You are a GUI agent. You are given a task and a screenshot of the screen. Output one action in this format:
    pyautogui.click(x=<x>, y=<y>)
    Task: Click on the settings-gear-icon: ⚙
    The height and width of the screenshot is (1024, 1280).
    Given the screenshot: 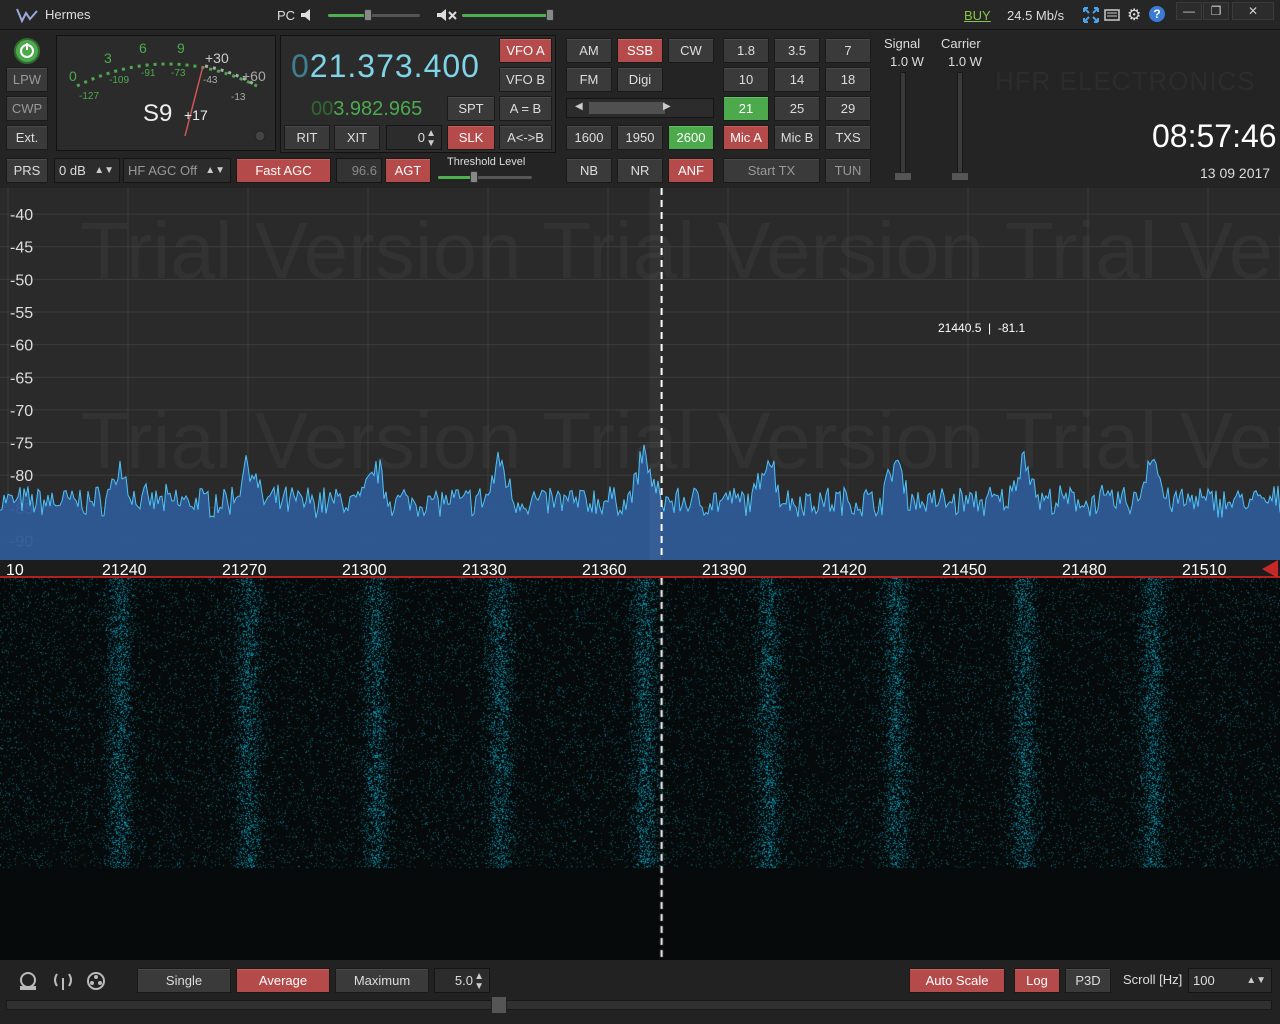 What is the action you would take?
    pyautogui.click(x=1134, y=15)
    